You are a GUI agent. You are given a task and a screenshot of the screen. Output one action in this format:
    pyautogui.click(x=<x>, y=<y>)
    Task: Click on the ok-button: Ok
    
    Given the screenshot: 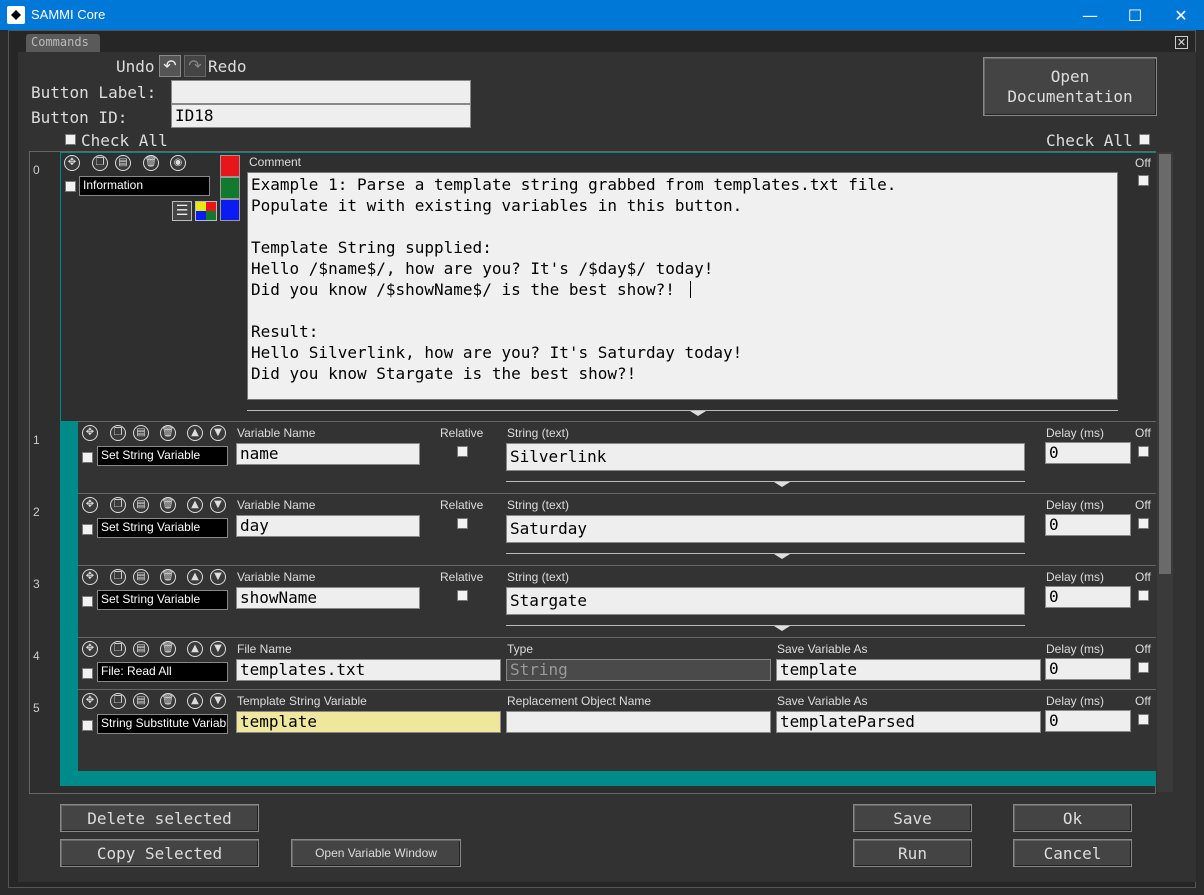 What is the action you would take?
    pyautogui.click(x=1072, y=818)
    